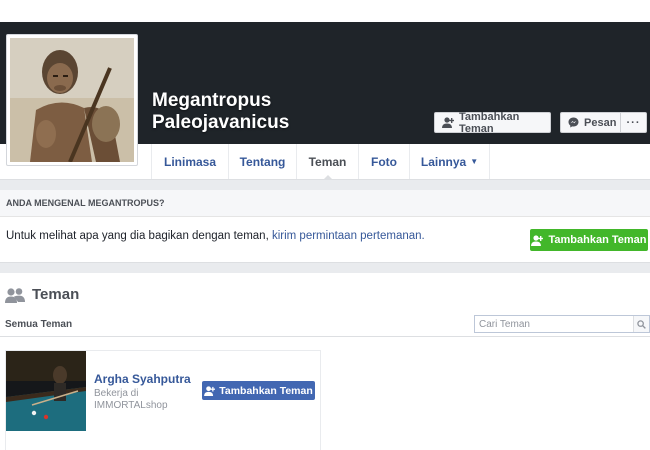 This screenshot has height=450, width=650. I want to click on friend-search-input, so click(554, 324).